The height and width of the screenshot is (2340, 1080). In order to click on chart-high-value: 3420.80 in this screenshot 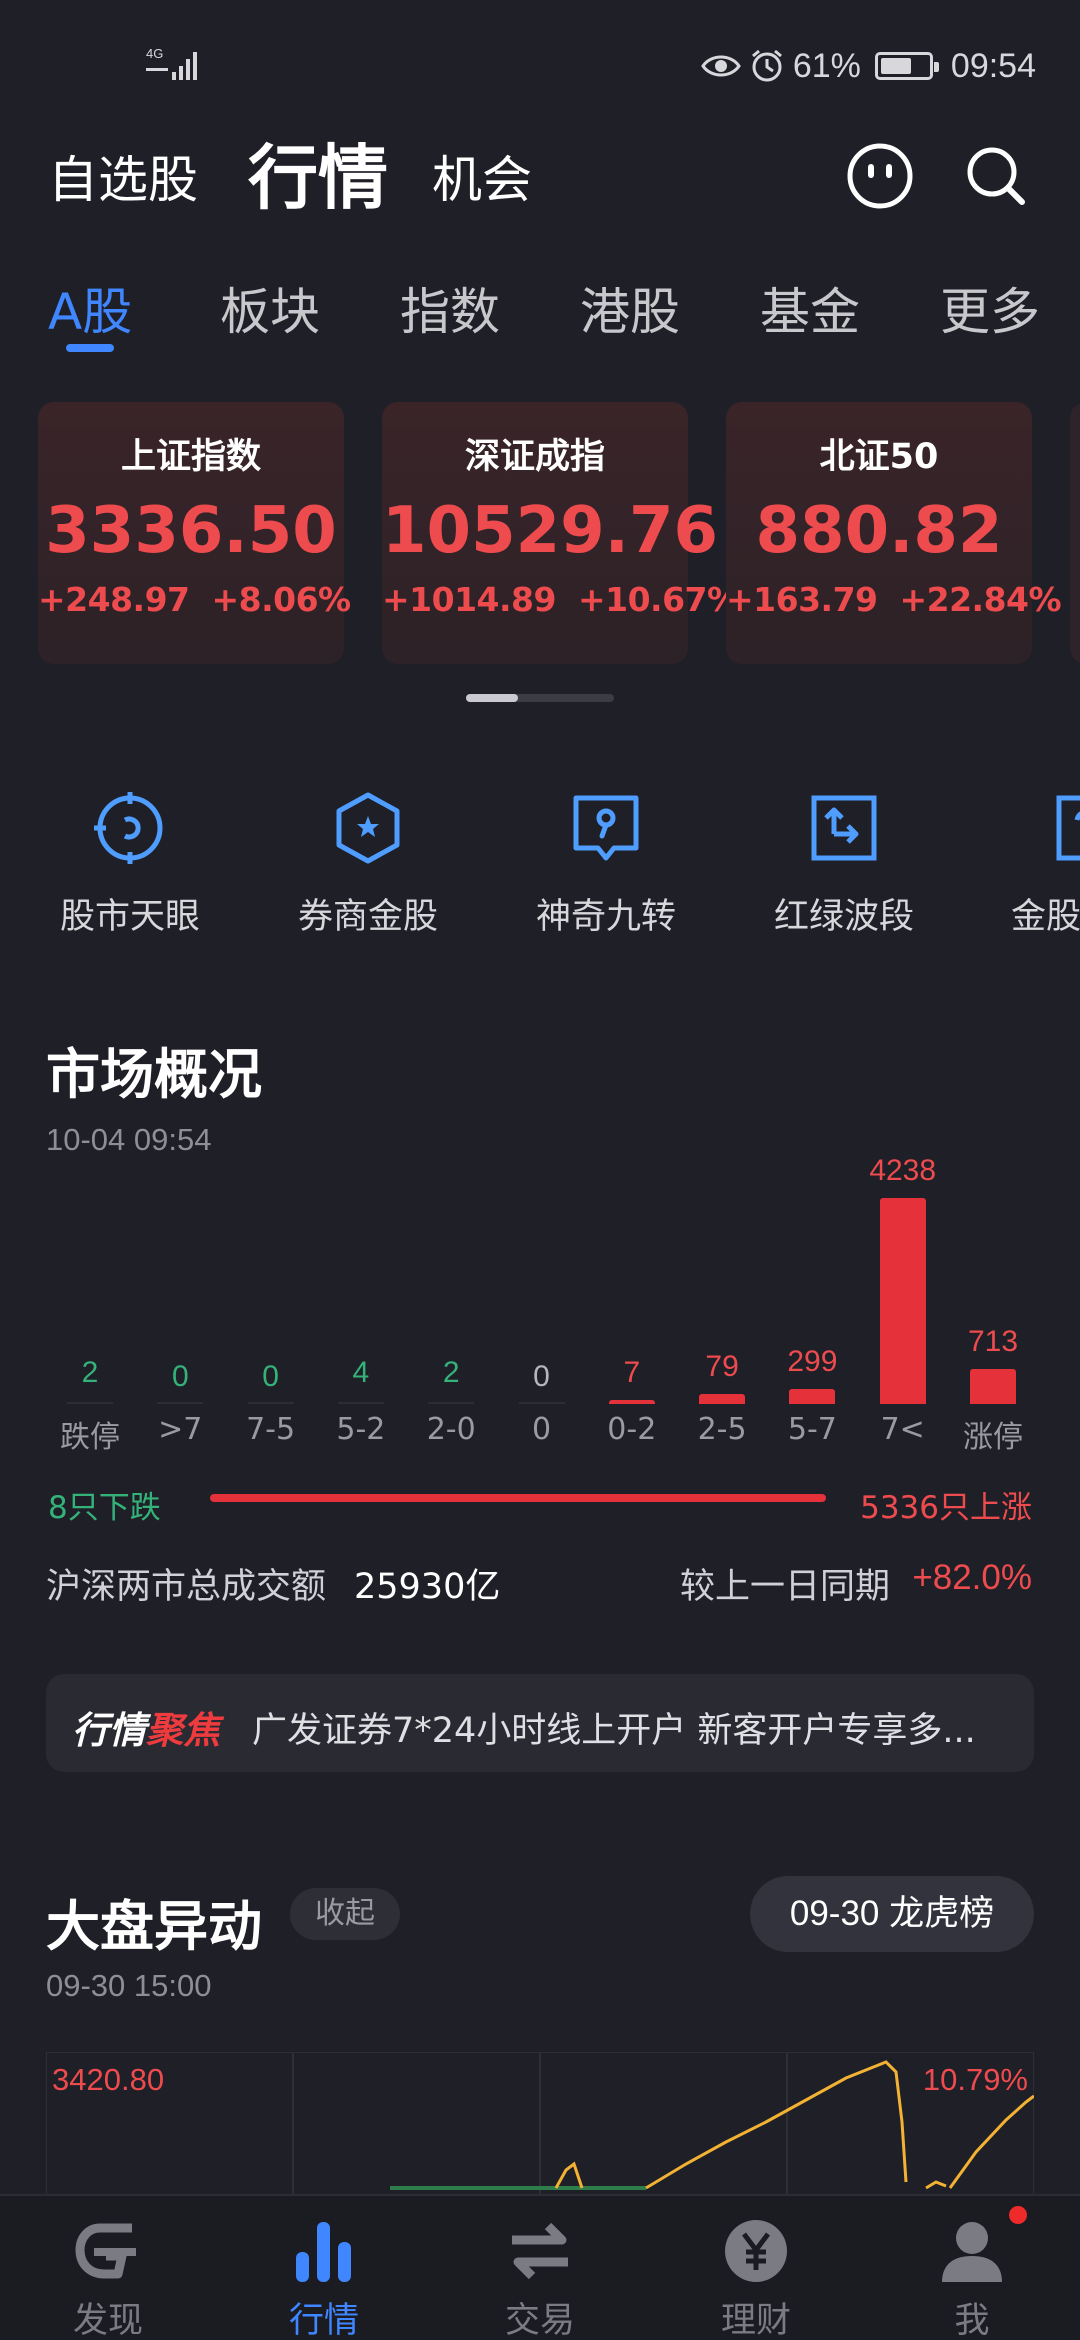, I will do `click(108, 2079)`.